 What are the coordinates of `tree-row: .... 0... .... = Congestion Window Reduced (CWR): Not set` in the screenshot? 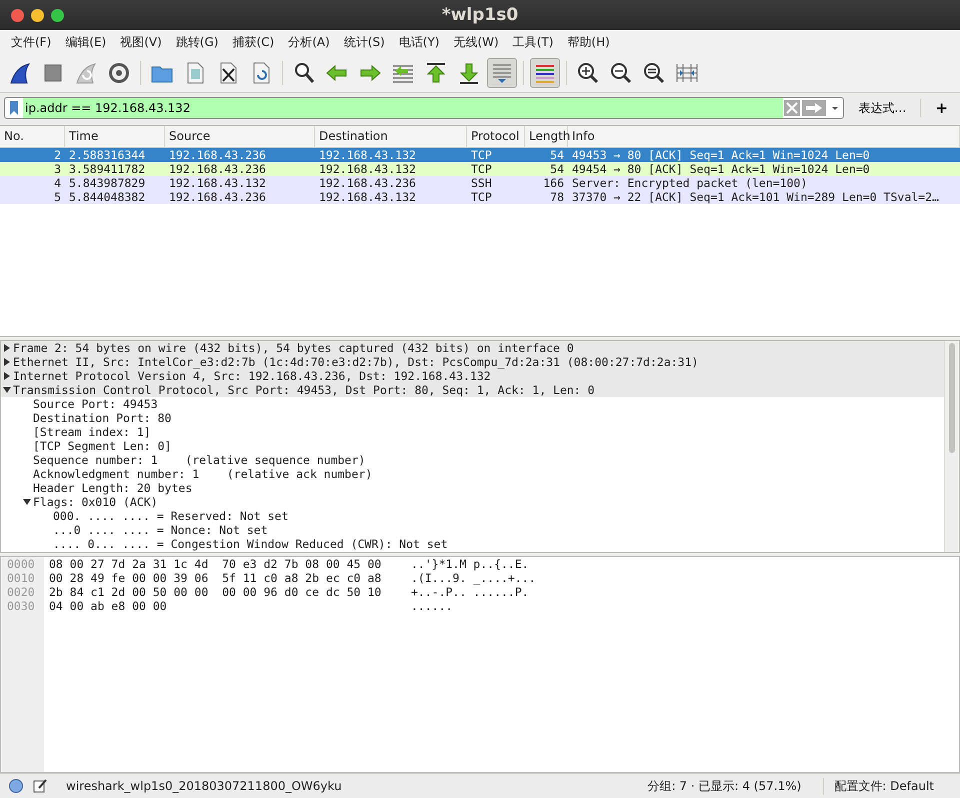 It's located at (472, 544).